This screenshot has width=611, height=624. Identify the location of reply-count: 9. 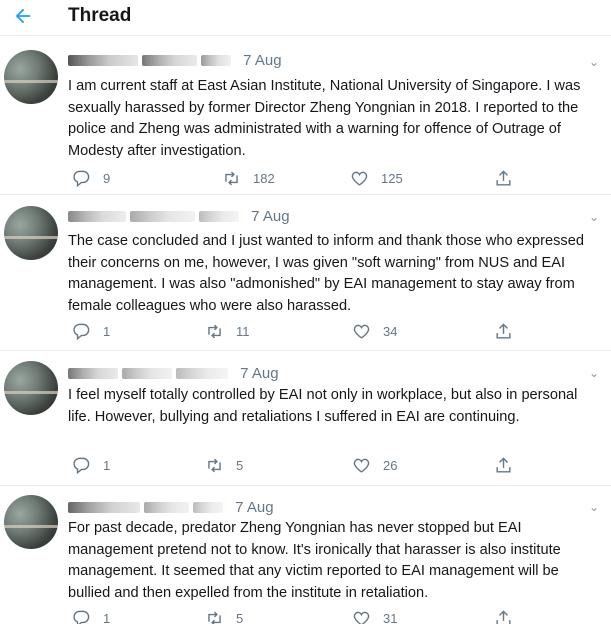
(107, 178).